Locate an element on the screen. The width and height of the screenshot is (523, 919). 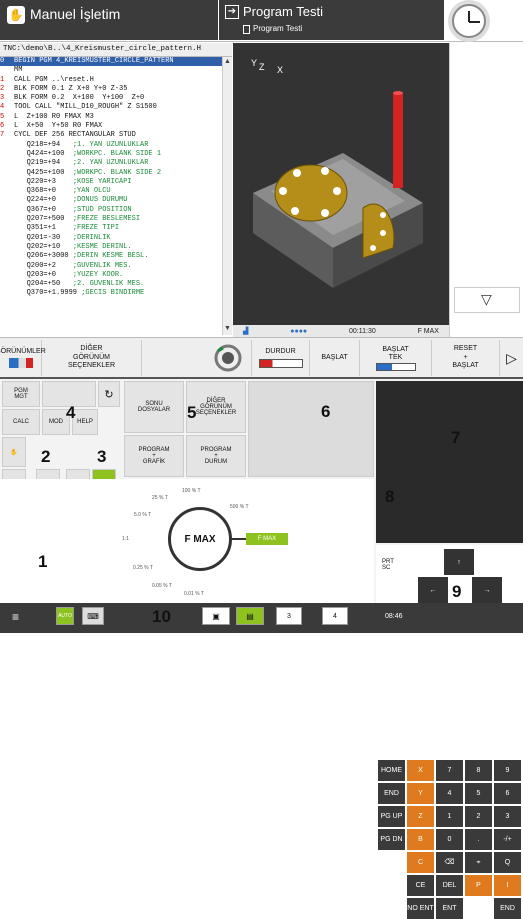
code-line: 2 BLK FORM 0.1 Z X+0 Y+0 Z-35 is located at coordinates (111, 89).